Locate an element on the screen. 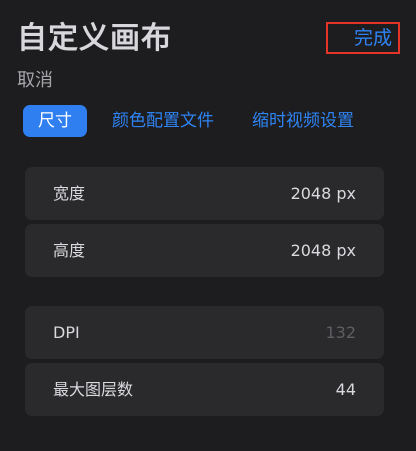  dpi-value: 132 is located at coordinates (340, 332).